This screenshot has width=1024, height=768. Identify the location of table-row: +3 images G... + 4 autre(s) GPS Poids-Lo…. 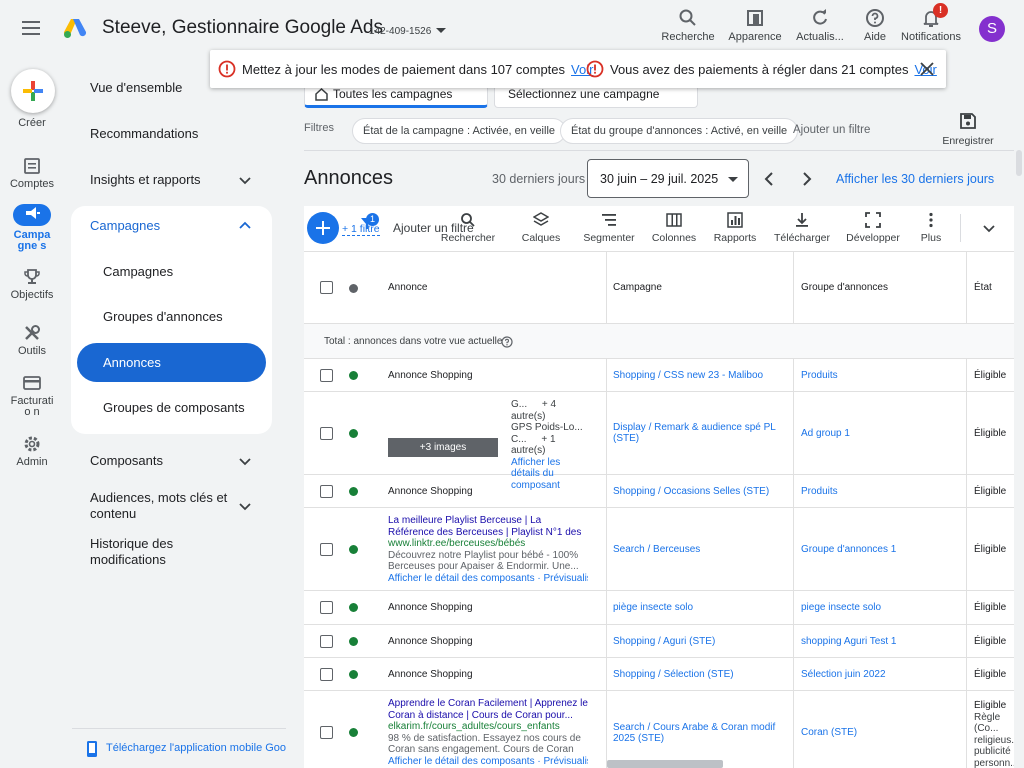
(659, 441).